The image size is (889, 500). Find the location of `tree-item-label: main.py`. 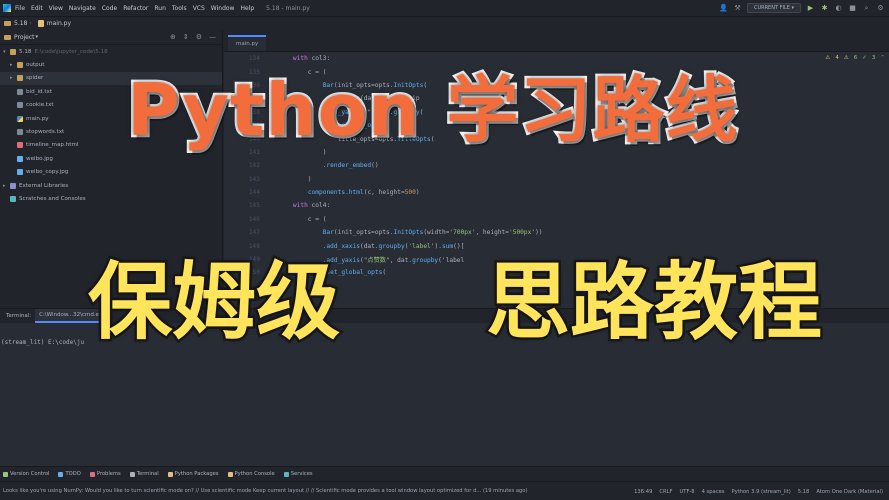

tree-item-label: main.py is located at coordinates (37, 118).